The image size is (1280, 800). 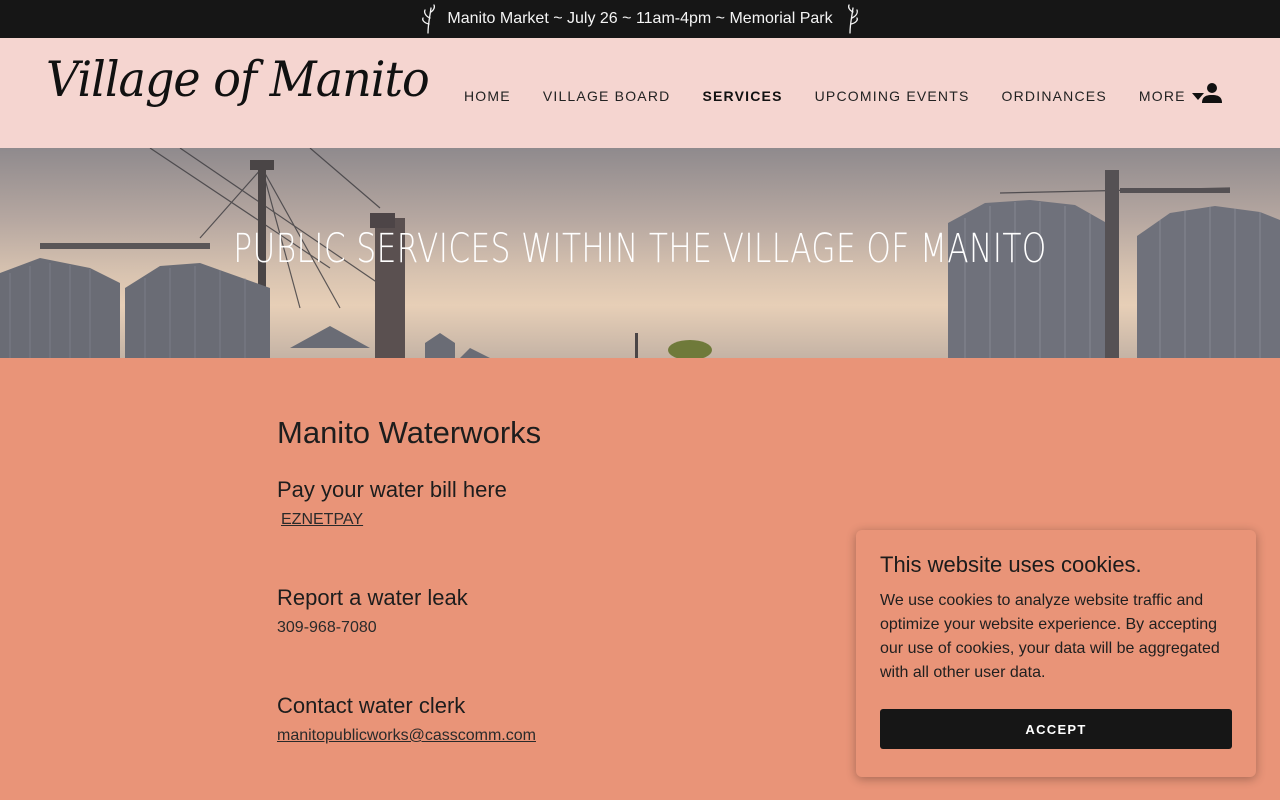 I want to click on phone-number: 309-968-7080, so click(x=327, y=627).